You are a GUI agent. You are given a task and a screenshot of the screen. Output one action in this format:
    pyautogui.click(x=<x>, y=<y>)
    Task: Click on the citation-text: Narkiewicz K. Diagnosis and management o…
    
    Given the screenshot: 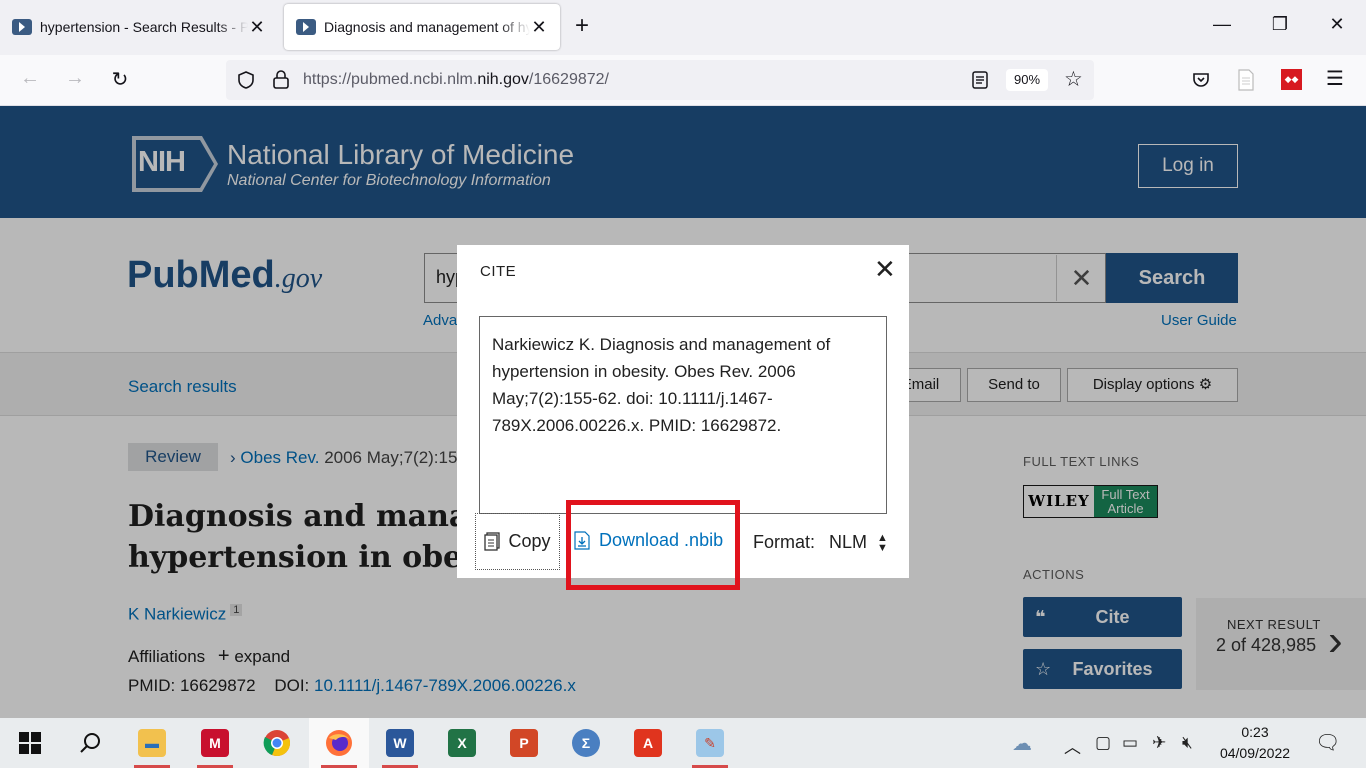 What is the action you would take?
    pyautogui.click(x=683, y=415)
    